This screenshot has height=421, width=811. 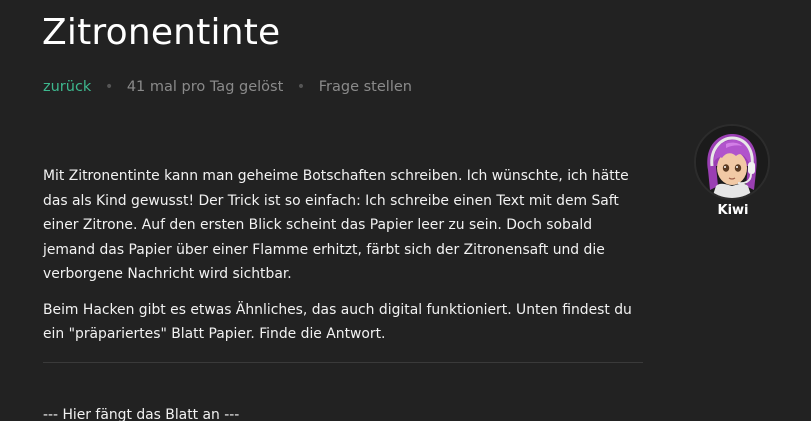 What do you see at coordinates (365, 87) in the screenshot?
I see `ask-question-link: Frage stellen` at bounding box center [365, 87].